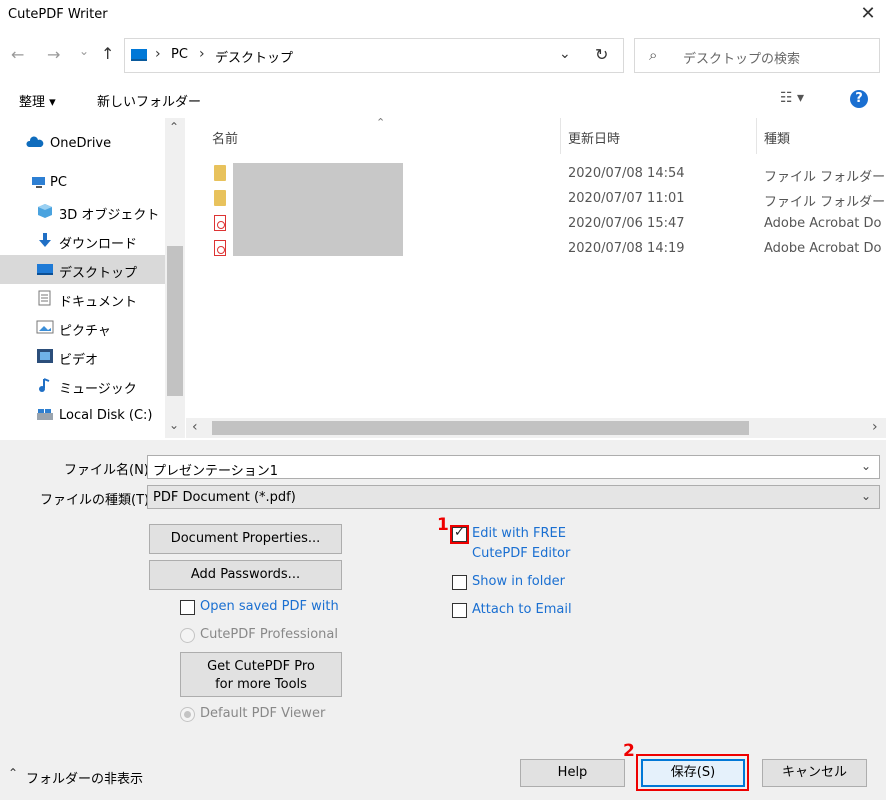 This screenshot has height=800, width=886. I want to click on scroll-right-icon: ›, so click(875, 427).